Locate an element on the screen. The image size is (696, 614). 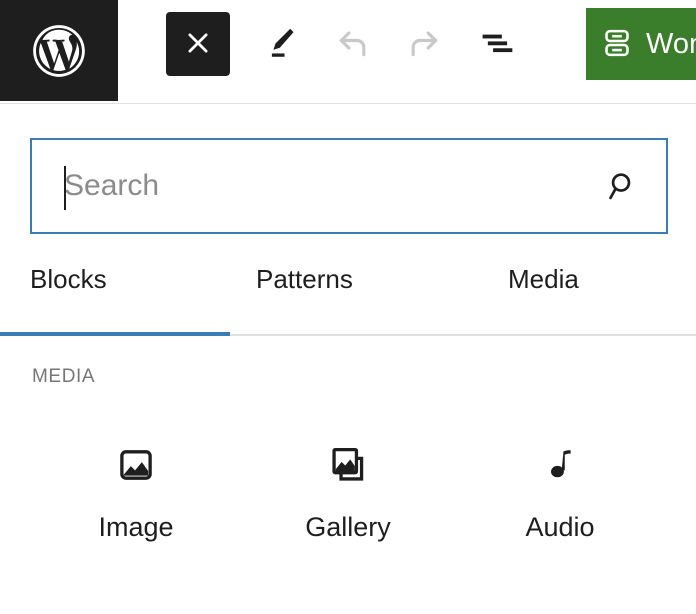
block-item-gallery: Gallery is located at coordinates (348, 491).